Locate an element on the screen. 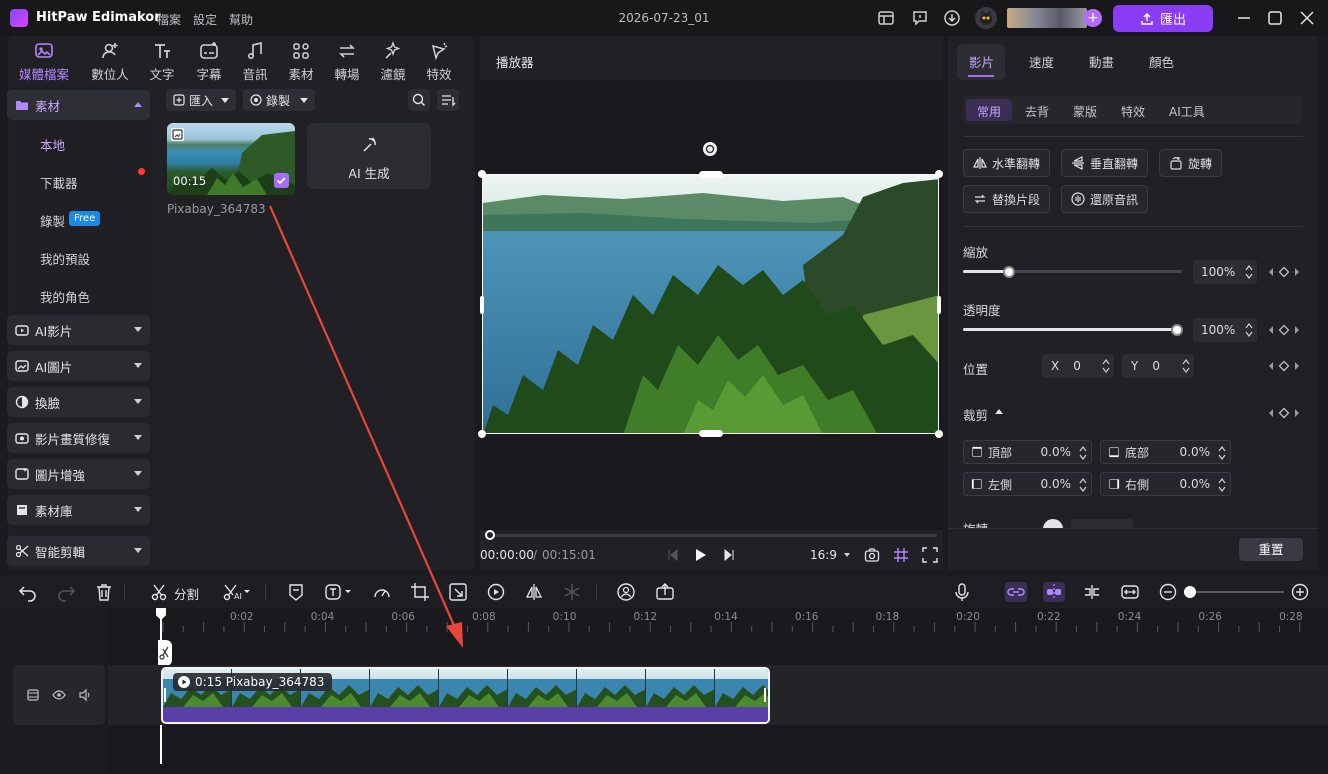 Image resolution: width=1328 pixels, height=774 pixels. rotate-dial is located at coordinates (1053, 523).